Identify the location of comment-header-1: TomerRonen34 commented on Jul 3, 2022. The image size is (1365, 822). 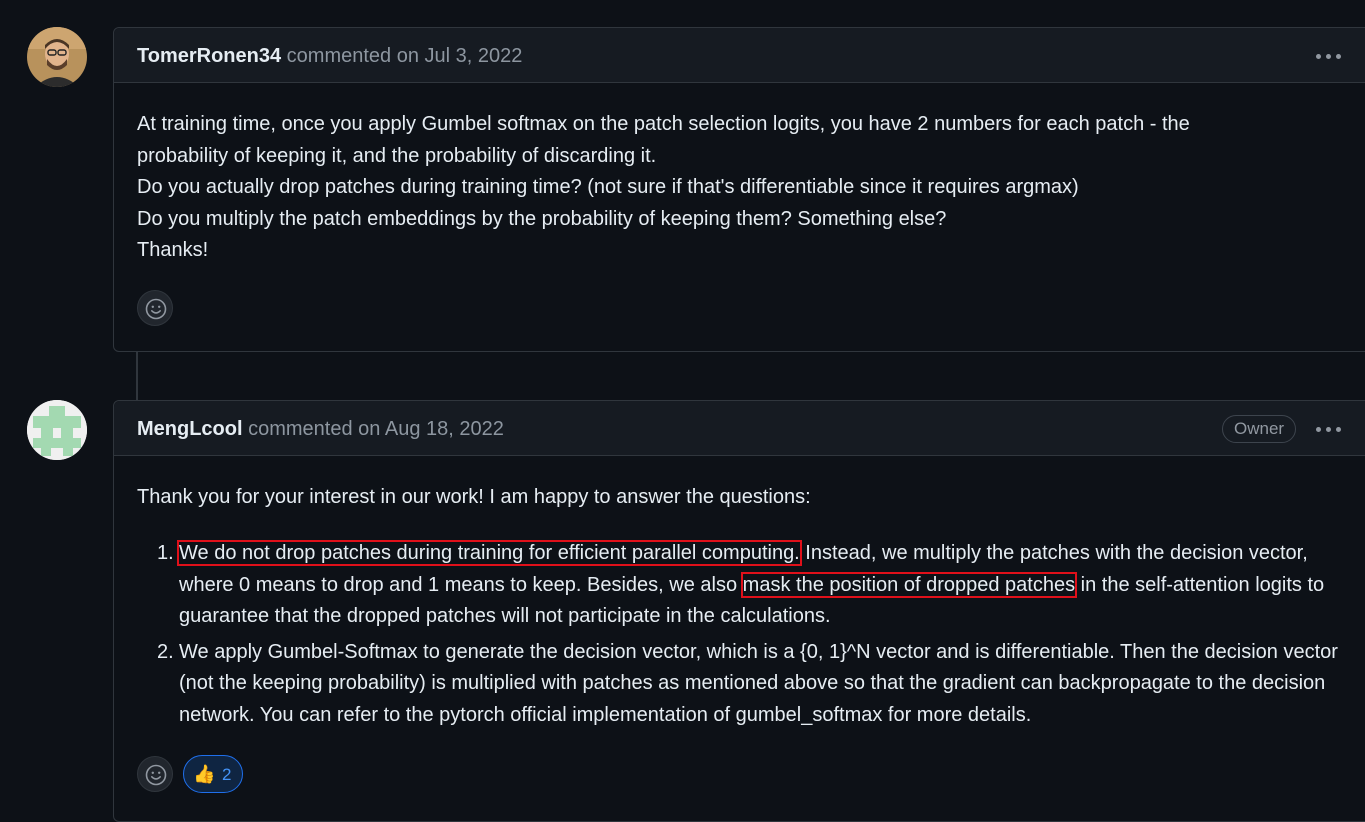
(739, 55).